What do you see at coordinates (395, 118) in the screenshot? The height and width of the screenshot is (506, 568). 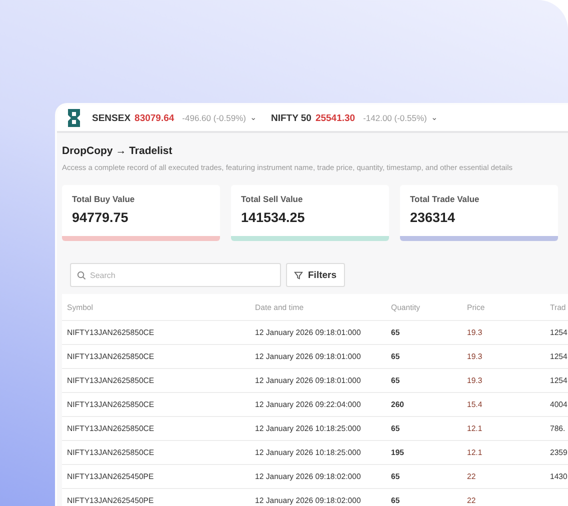 I see `index-change: -142.00 (-0.55%)` at bounding box center [395, 118].